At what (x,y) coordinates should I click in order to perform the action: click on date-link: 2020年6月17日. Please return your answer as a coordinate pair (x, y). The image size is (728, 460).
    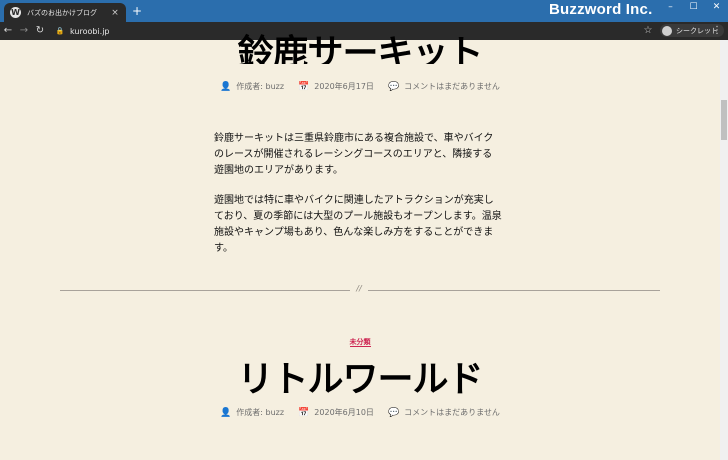
    Looking at the image, I should click on (344, 86).